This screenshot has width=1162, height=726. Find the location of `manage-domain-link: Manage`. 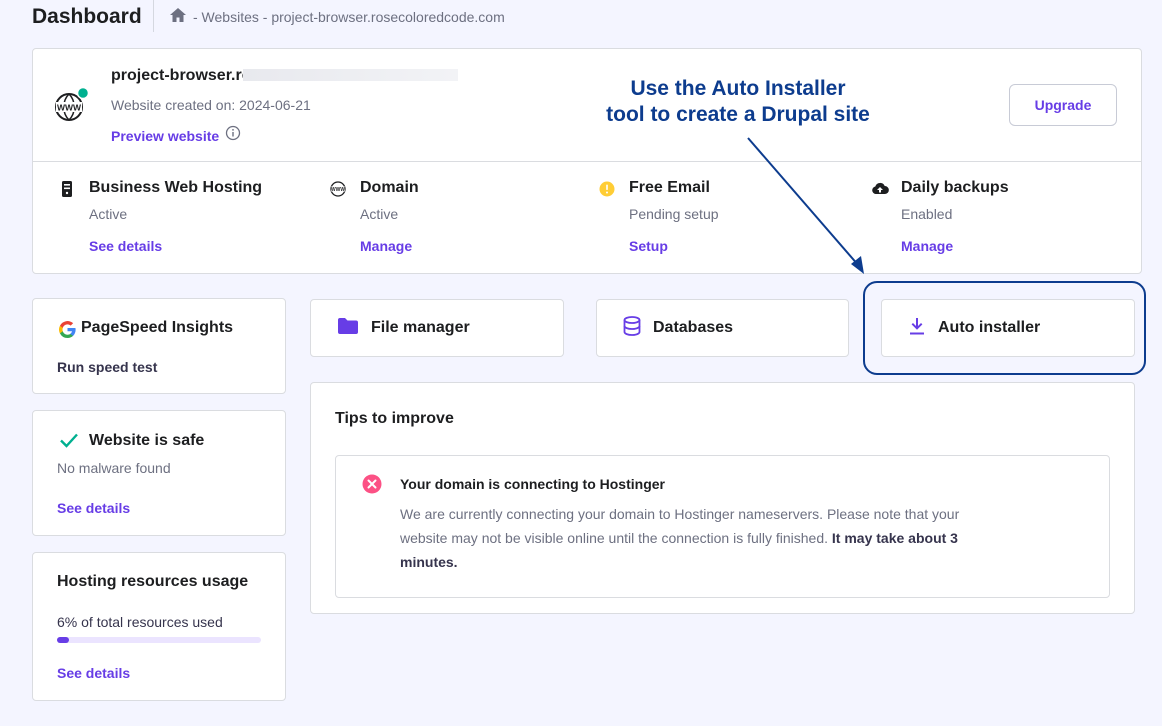

manage-domain-link: Manage is located at coordinates (386, 246).